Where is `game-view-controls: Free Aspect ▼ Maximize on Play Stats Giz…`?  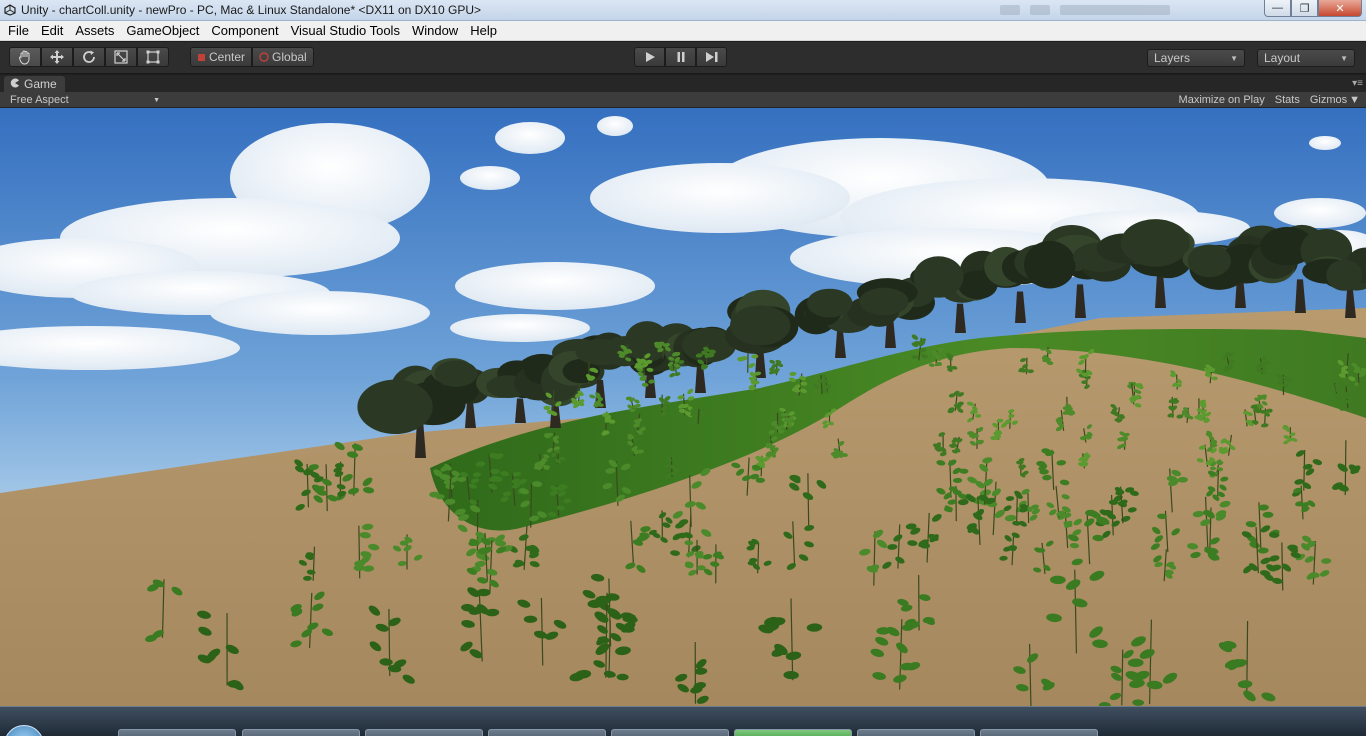
game-view-controls: Free Aspect ▼ Maximize on Play Stats Giz… is located at coordinates (683, 100).